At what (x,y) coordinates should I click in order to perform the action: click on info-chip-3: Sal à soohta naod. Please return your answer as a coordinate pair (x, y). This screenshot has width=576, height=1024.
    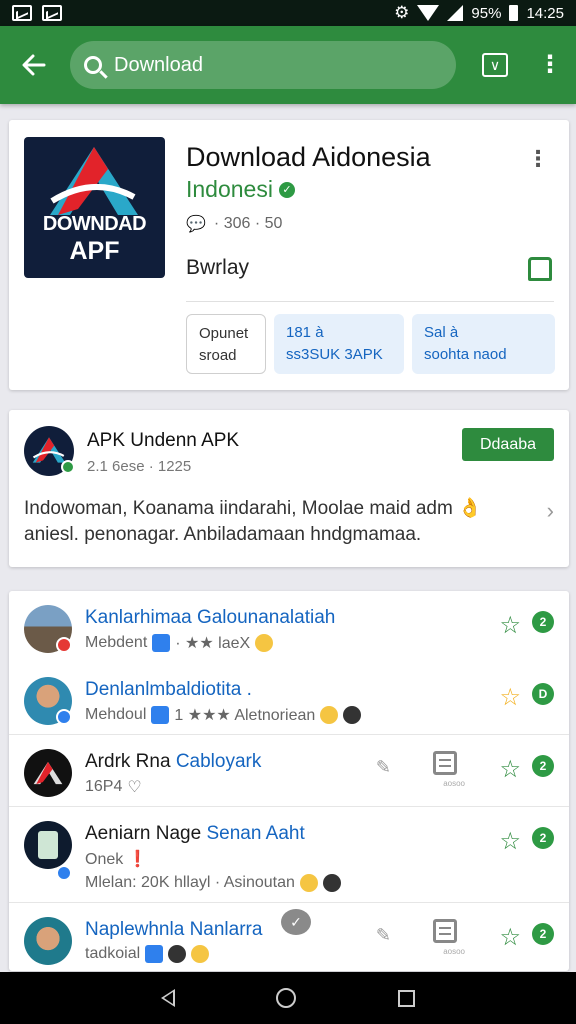
    Looking at the image, I should click on (483, 344).